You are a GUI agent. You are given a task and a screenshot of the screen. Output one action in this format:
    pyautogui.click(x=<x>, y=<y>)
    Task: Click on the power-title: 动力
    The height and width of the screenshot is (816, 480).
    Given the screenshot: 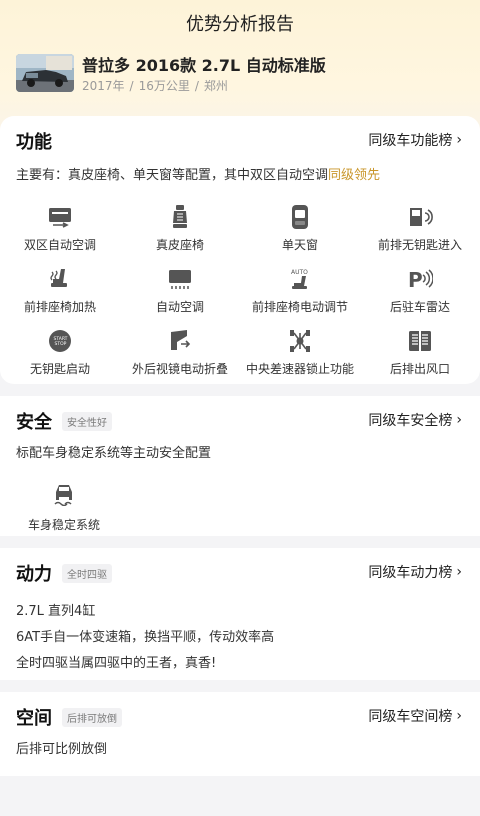 What is the action you would take?
    pyautogui.click(x=34, y=574)
    